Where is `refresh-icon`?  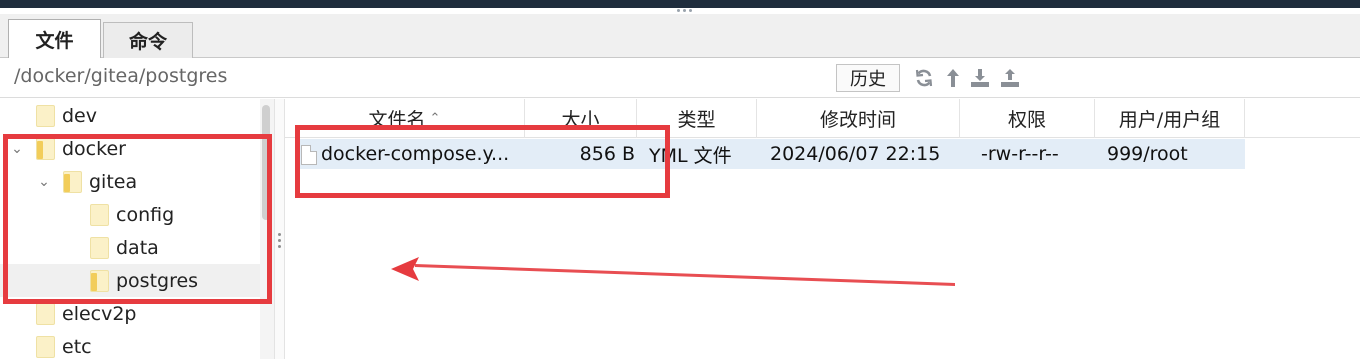
refresh-icon is located at coordinates (924, 78).